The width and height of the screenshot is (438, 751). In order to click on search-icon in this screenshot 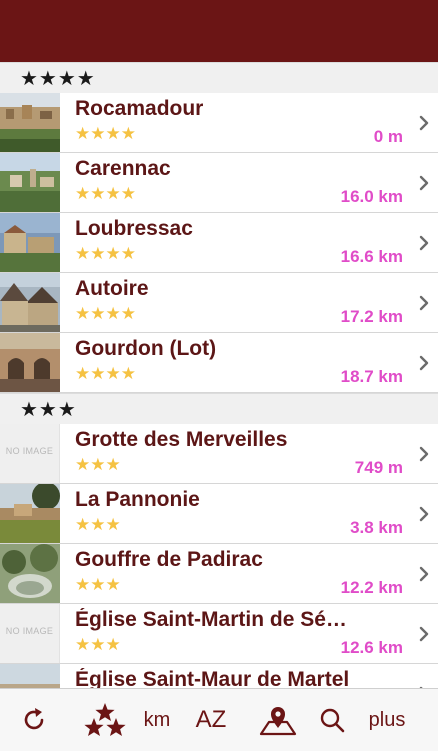, I will do `click(332, 720)`.